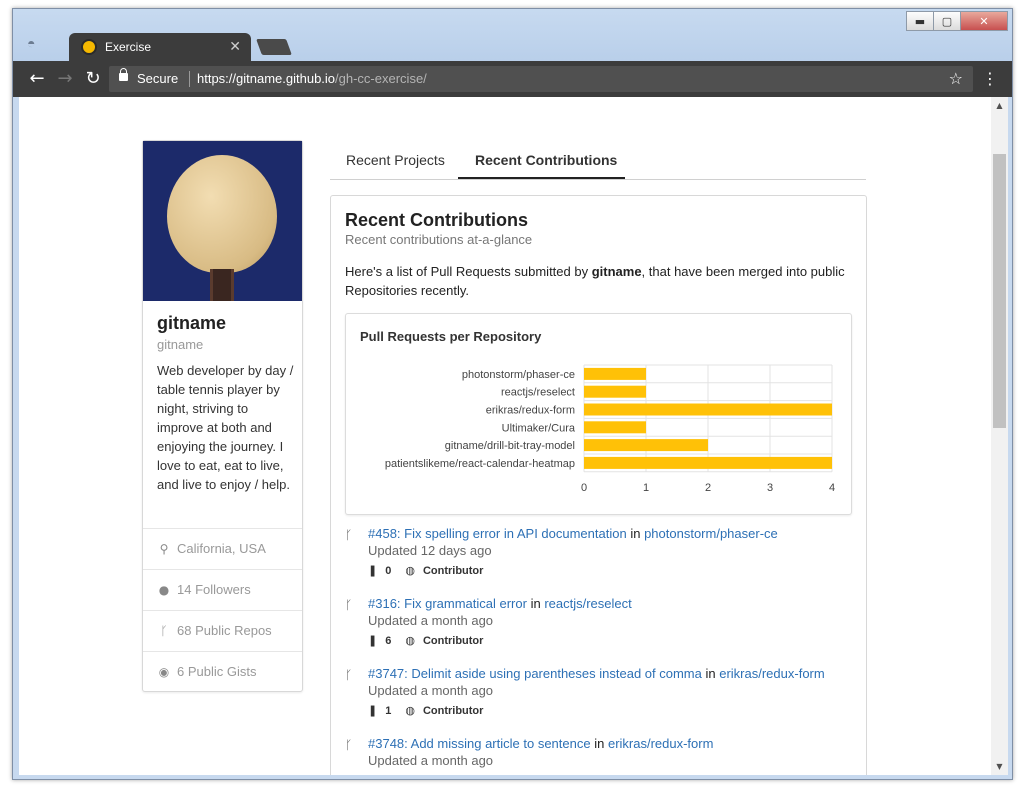  Describe the element at coordinates (431, 620) in the screenshot. I see `pr-updated: Updated a month ago` at that location.